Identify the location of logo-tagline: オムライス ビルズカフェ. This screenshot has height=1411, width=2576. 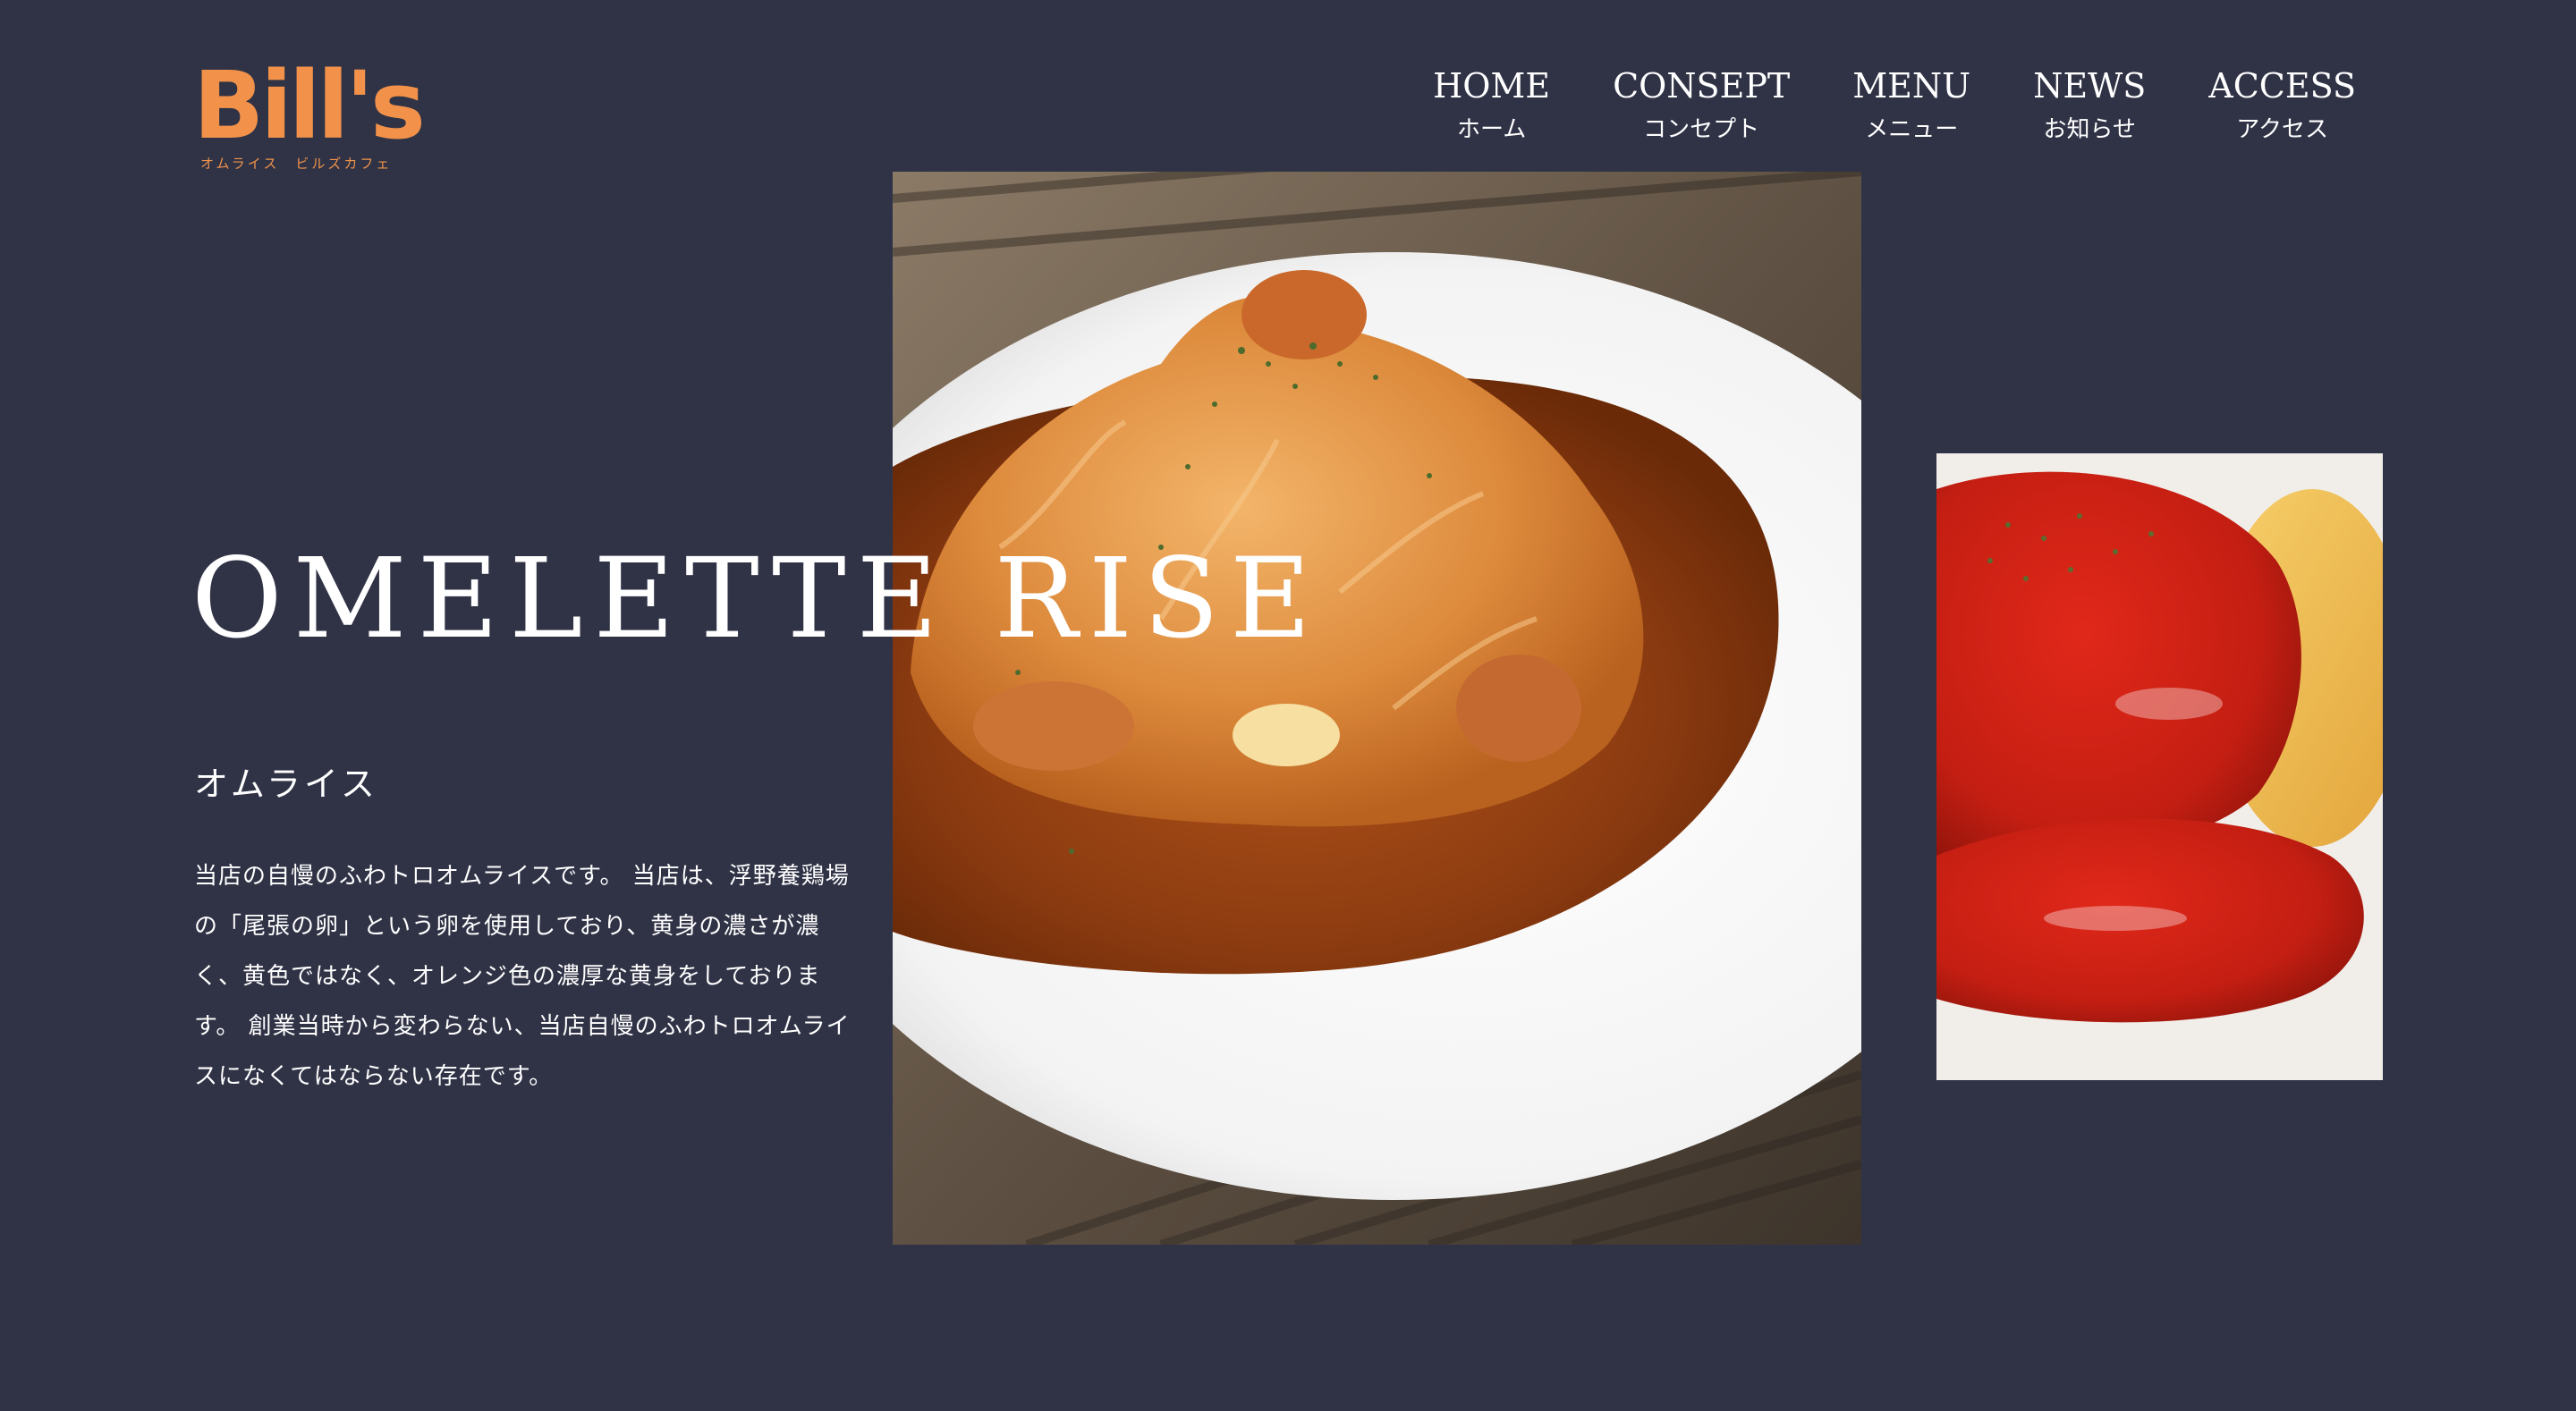
(296, 164).